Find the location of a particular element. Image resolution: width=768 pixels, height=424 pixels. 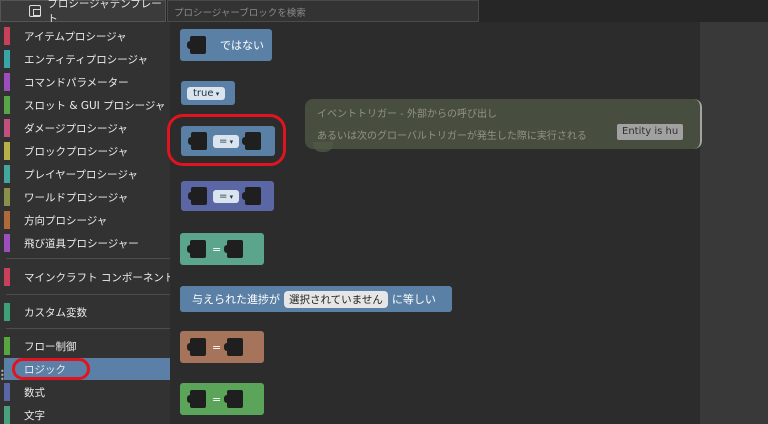

sidebar-item-label: プレイヤープロシージャ is located at coordinates (81, 174).